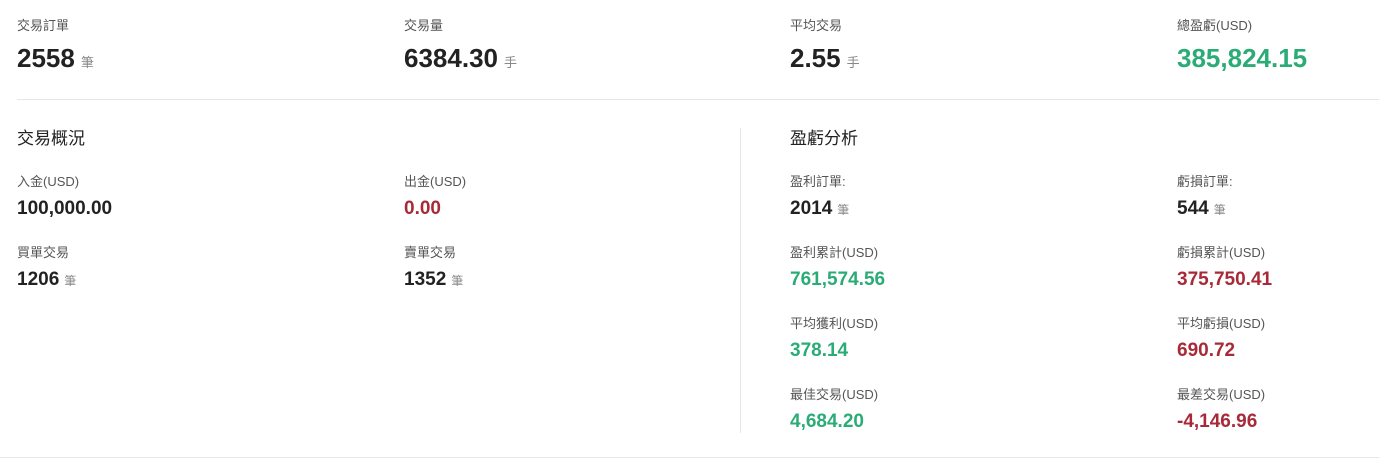 Image resolution: width=1379 pixels, height=471 pixels. Describe the element at coordinates (457, 281) in the screenshot. I see `sell-trades-unit: 筆` at that location.